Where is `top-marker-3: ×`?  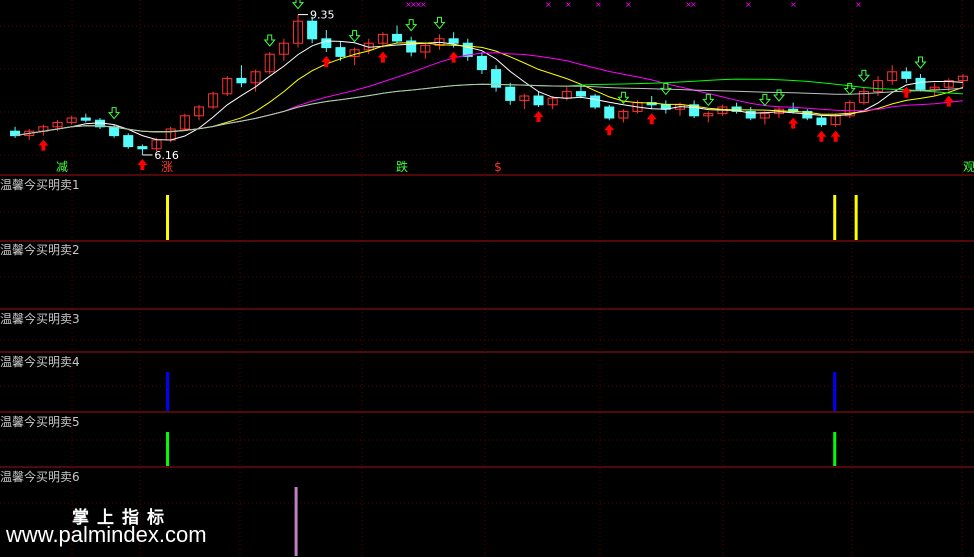
top-marker-3: × is located at coordinates (423, 4).